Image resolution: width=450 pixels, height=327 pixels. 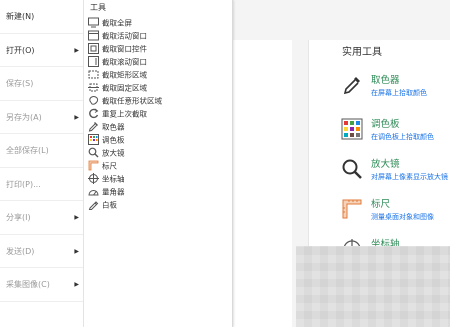 I want to click on tools-submenu-title: 工具, so click(x=98, y=7).